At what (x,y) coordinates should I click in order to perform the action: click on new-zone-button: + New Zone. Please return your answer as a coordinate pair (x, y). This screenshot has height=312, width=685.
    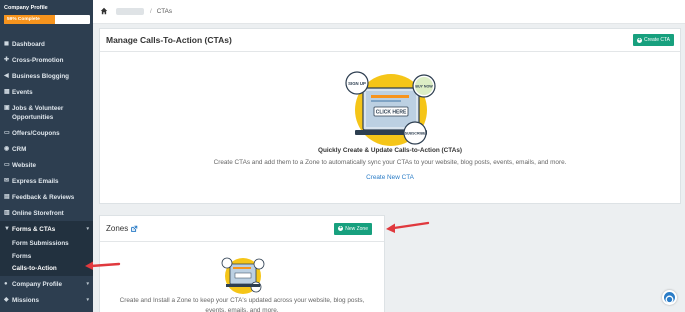
    Looking at the image, I should click on (353, 228).